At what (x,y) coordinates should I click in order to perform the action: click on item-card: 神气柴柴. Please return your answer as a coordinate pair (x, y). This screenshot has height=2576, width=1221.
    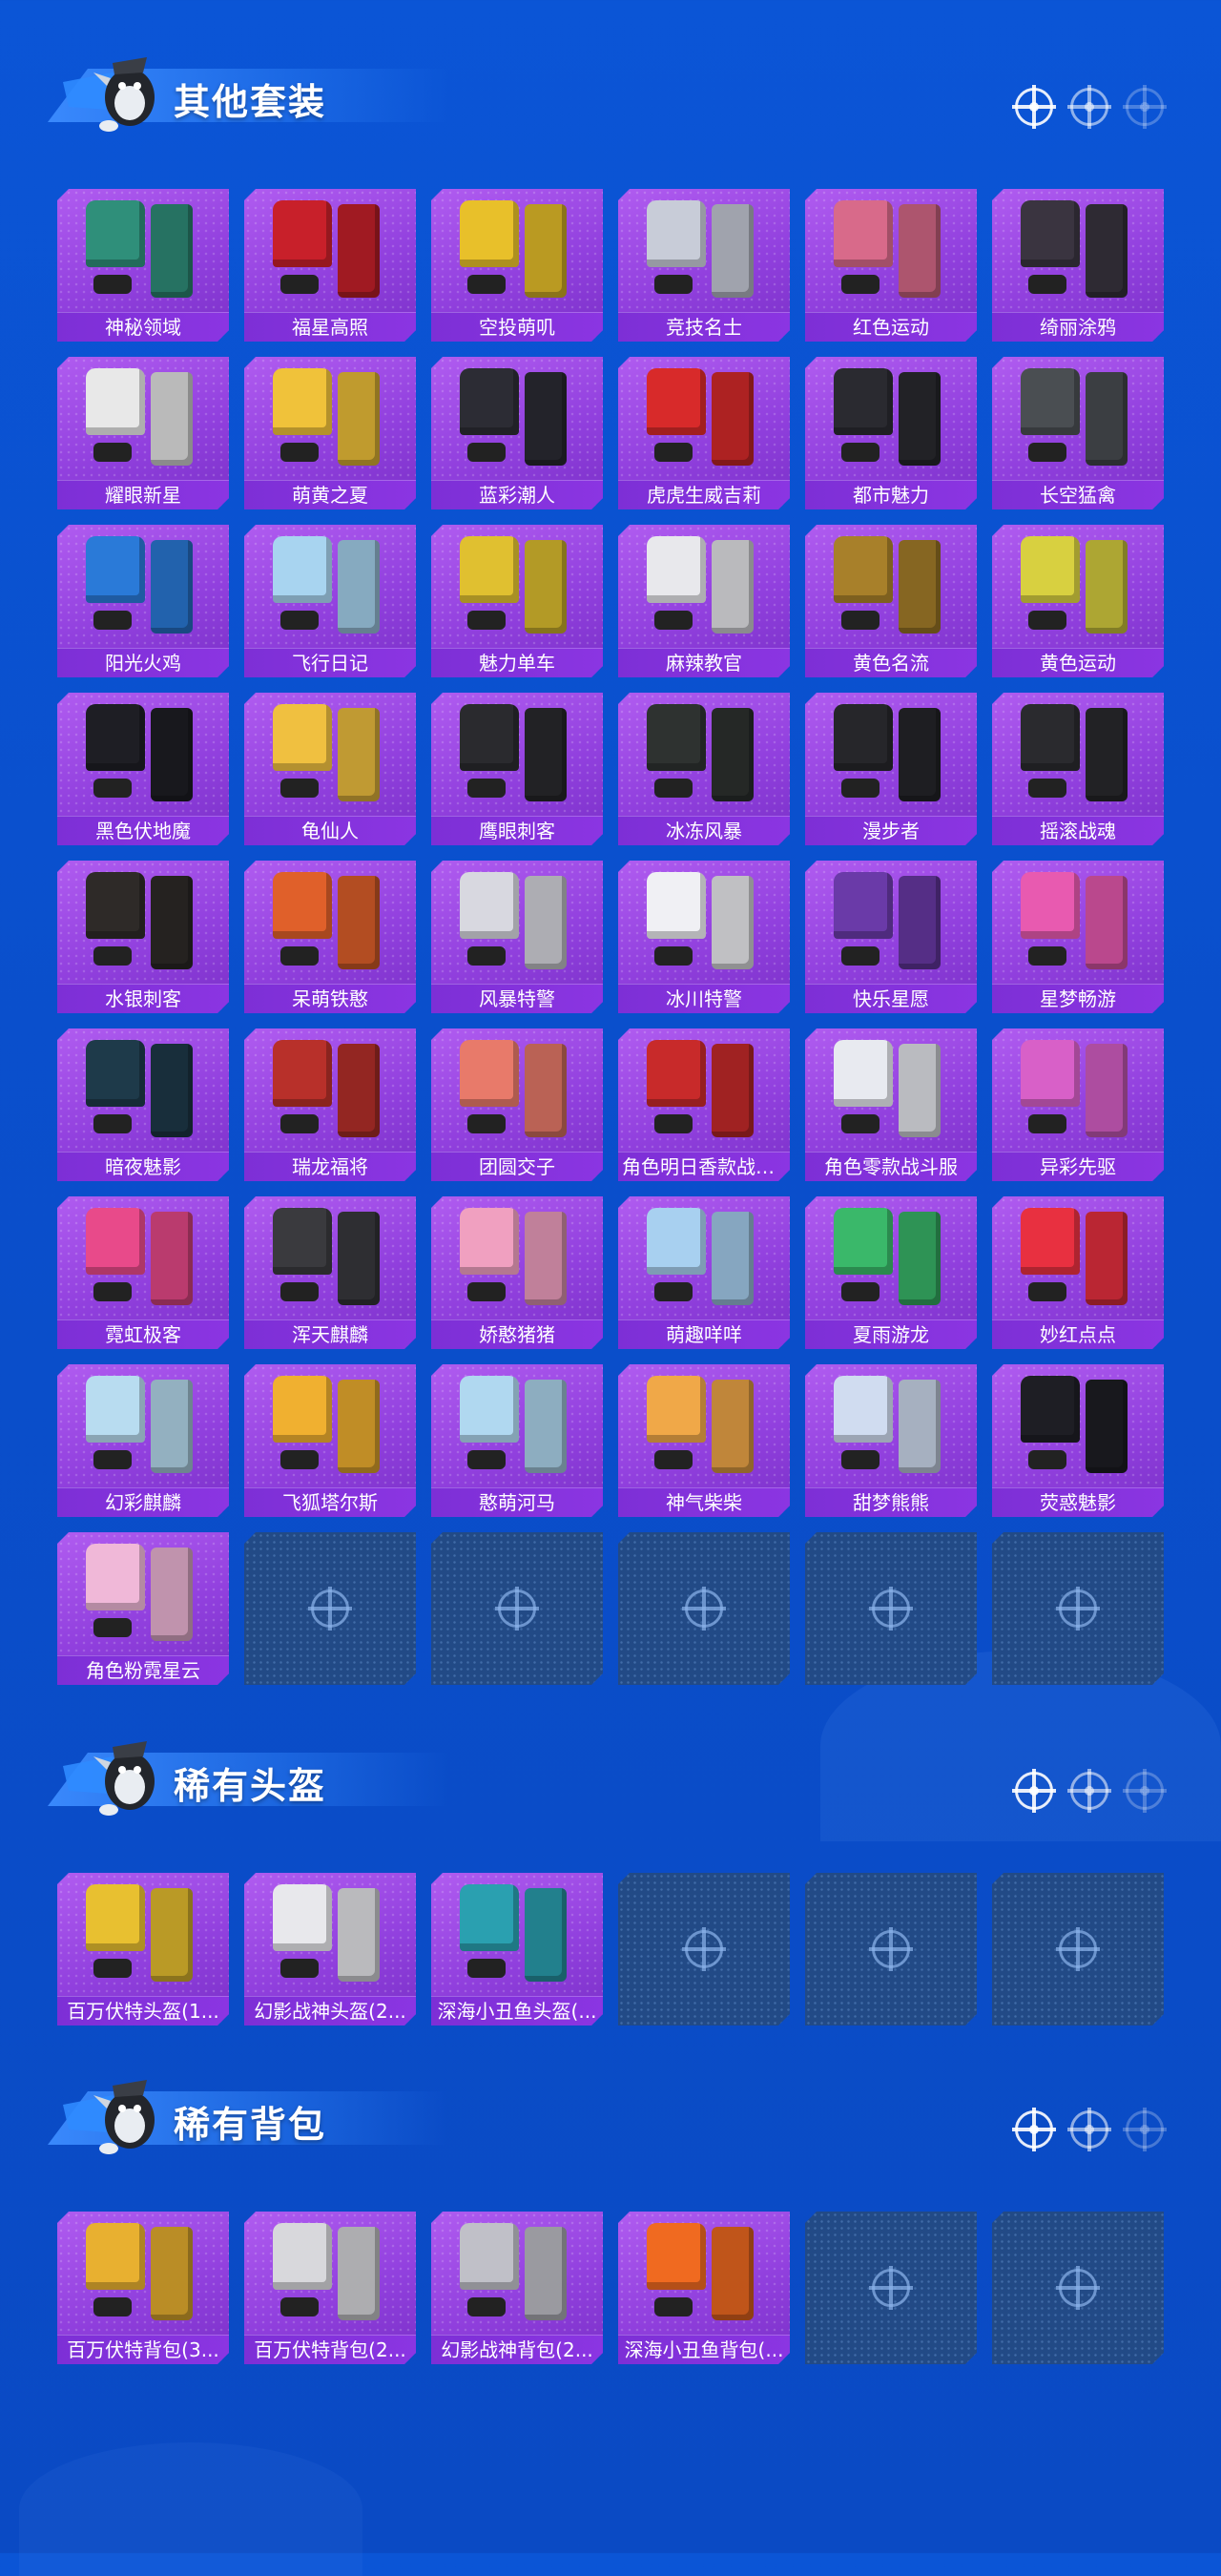
    Looking at the image, I should click on (704, 1440).